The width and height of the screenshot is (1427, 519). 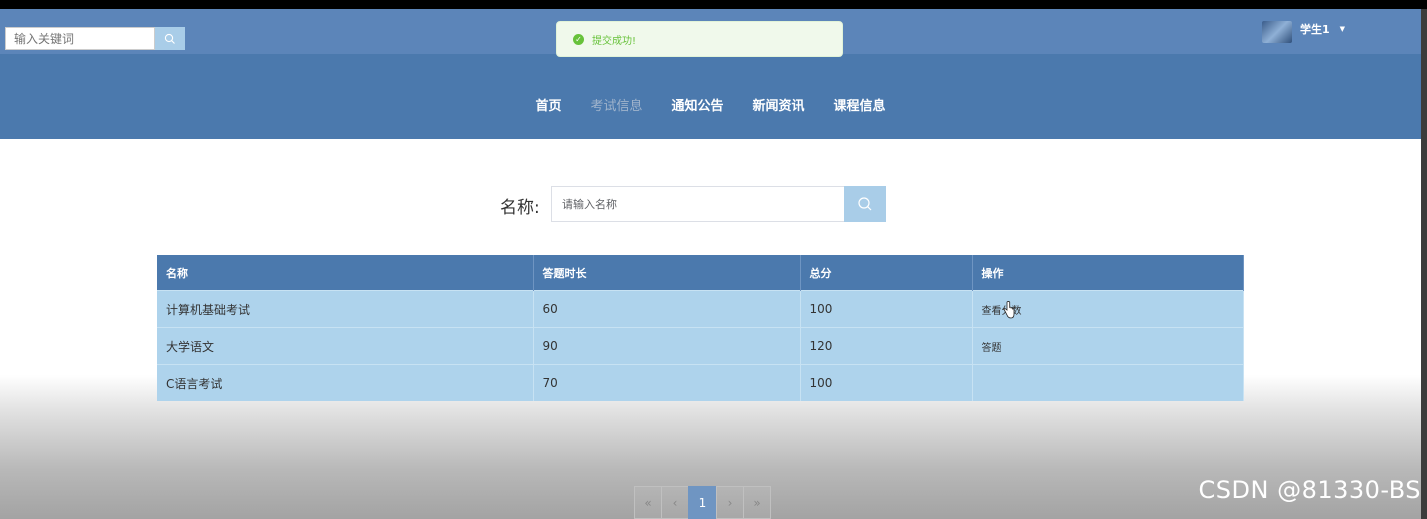 I want to click on name-search-button, so click(x=865, y=204).